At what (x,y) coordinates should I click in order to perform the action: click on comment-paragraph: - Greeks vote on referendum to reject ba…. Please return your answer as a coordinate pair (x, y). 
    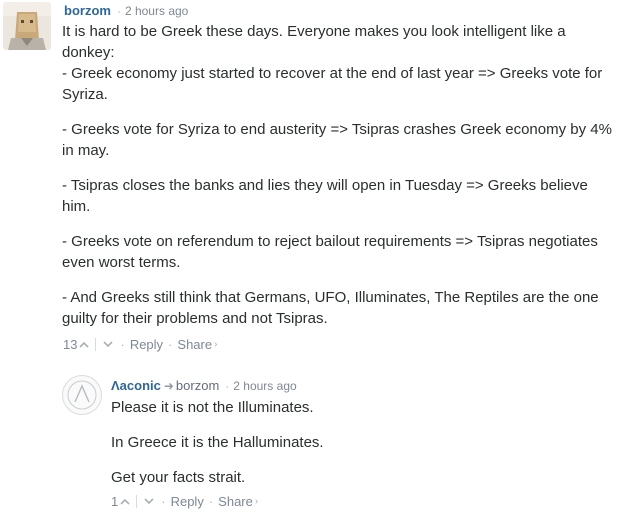
    Looking at the image, I should click on (330, 252).